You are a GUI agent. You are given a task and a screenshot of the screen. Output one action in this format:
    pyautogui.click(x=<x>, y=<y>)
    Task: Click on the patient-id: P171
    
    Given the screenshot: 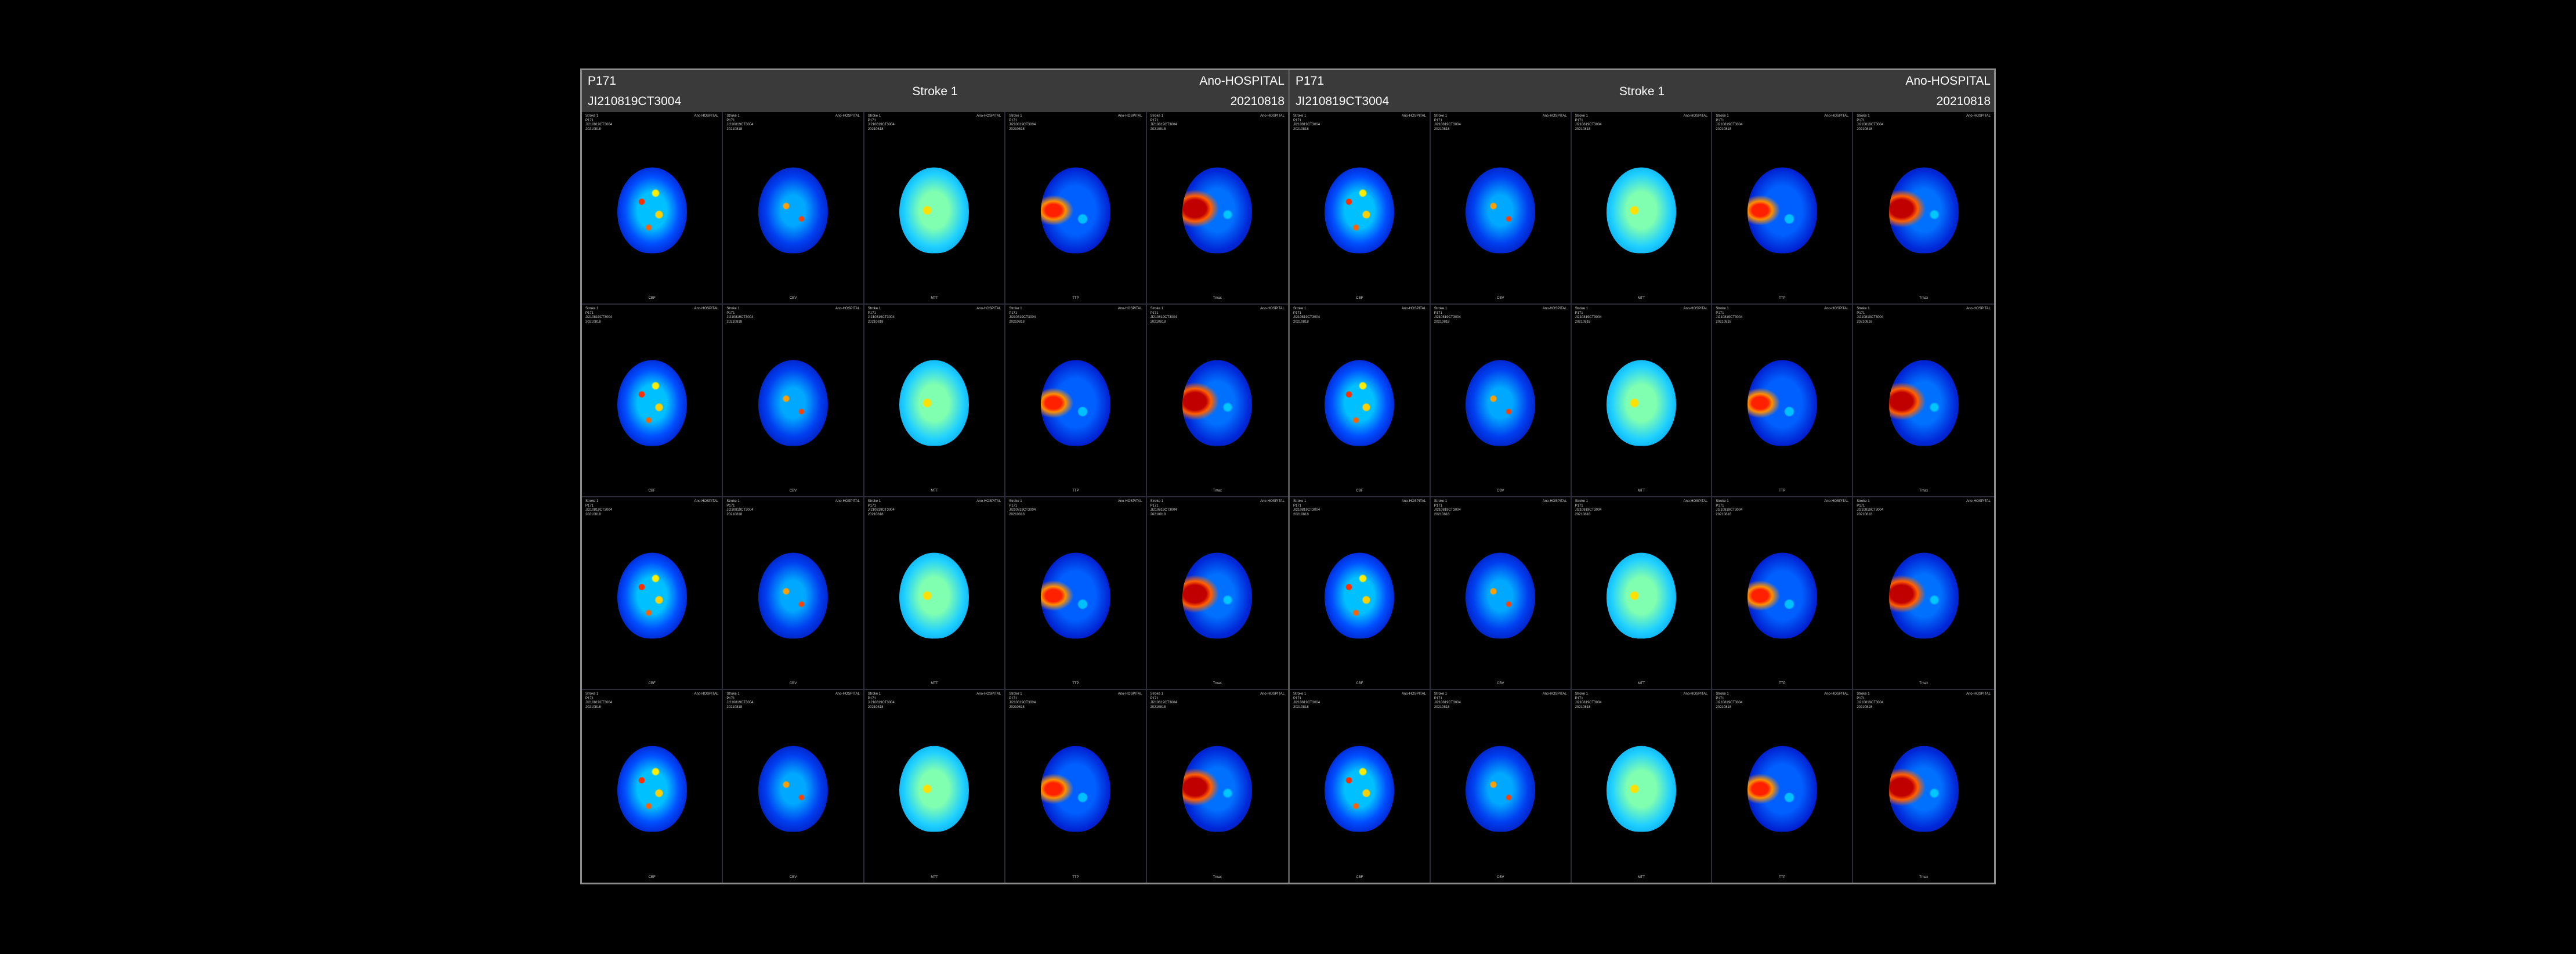 What is the action you would take?
    pyautogui.click(x=1310, y=81)
    